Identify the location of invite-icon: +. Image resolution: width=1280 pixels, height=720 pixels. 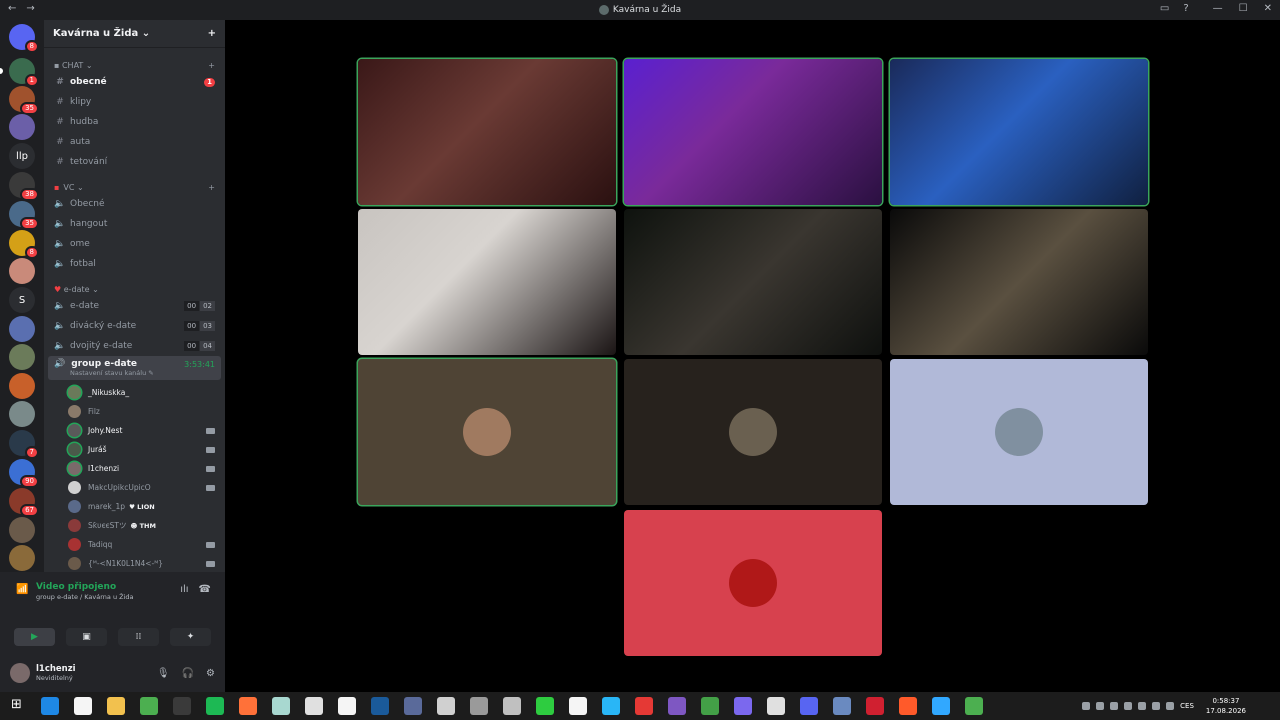
(212, 33).